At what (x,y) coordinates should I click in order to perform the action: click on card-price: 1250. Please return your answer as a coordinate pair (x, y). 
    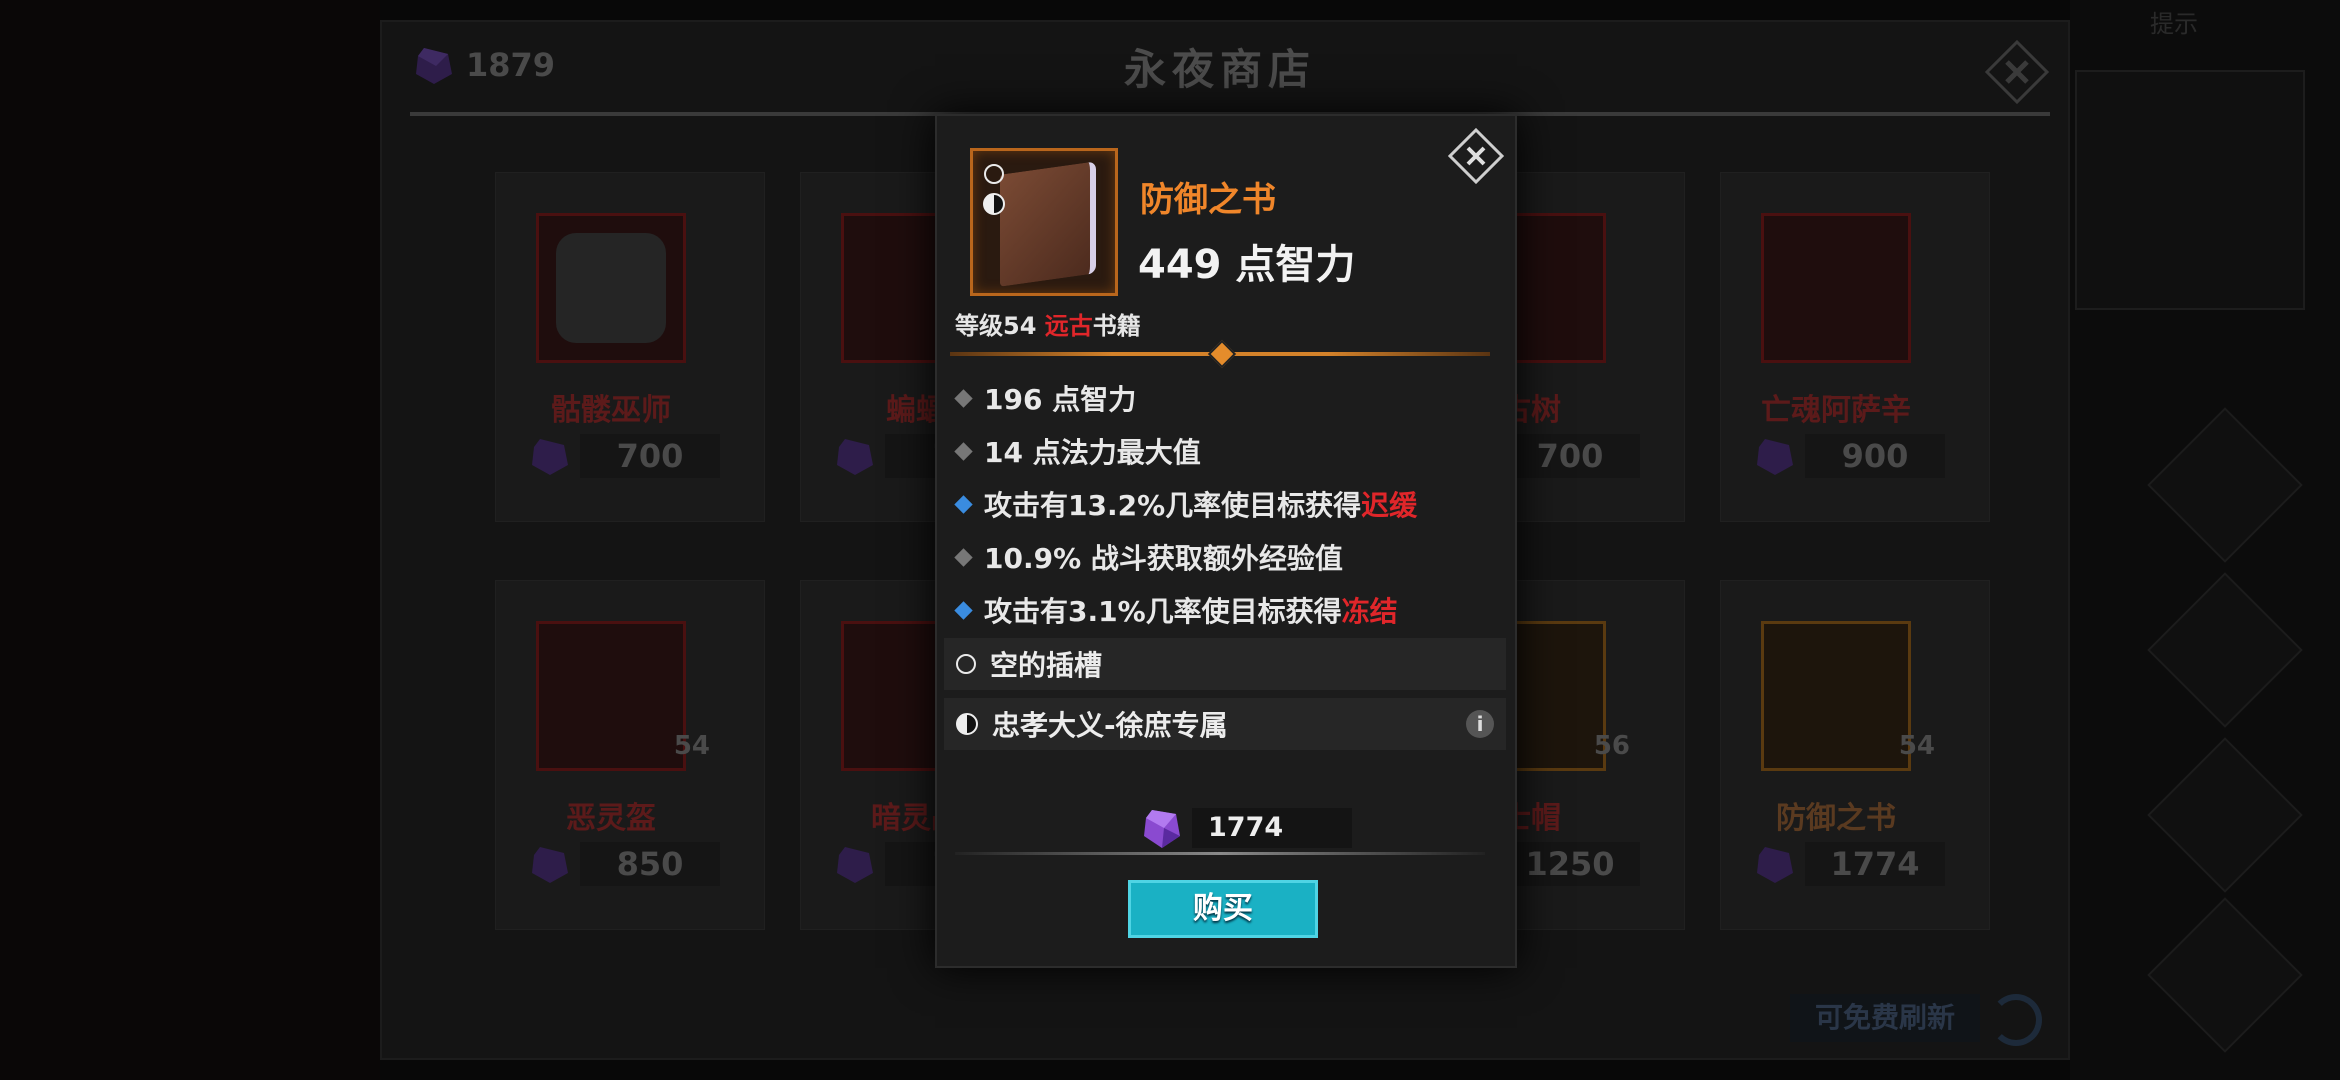
    Looking at the image, I should click on (1570, 864).